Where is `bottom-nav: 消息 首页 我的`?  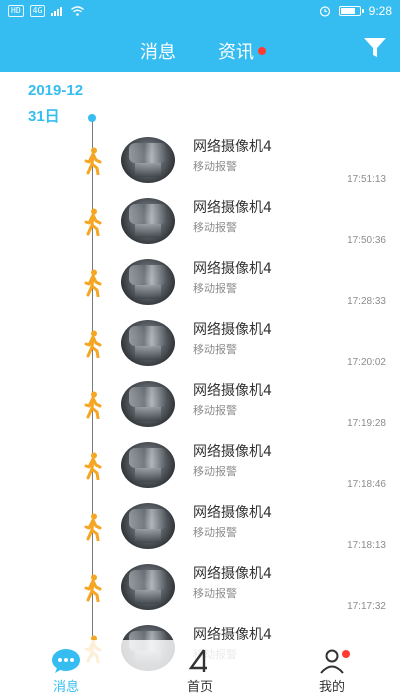 bottom-nav: 消息 首页 我的 is located at coordinates (200, 670).